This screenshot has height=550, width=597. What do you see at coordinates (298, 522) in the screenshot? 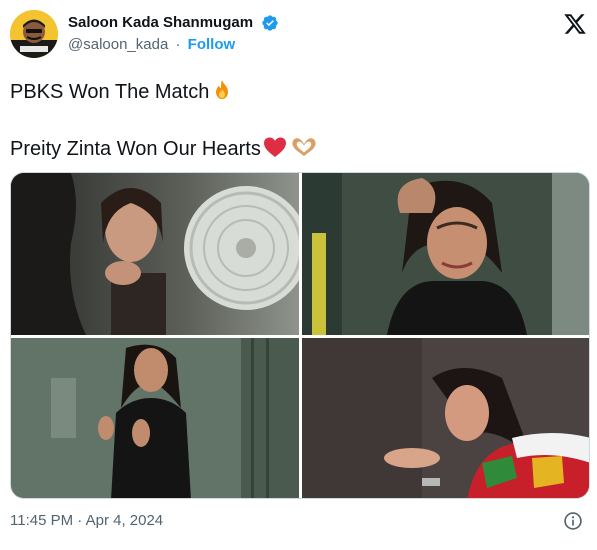
I see `tweet-footer: 11:45 PM · Apr 4, 2024` at bounding box center [298, 522].